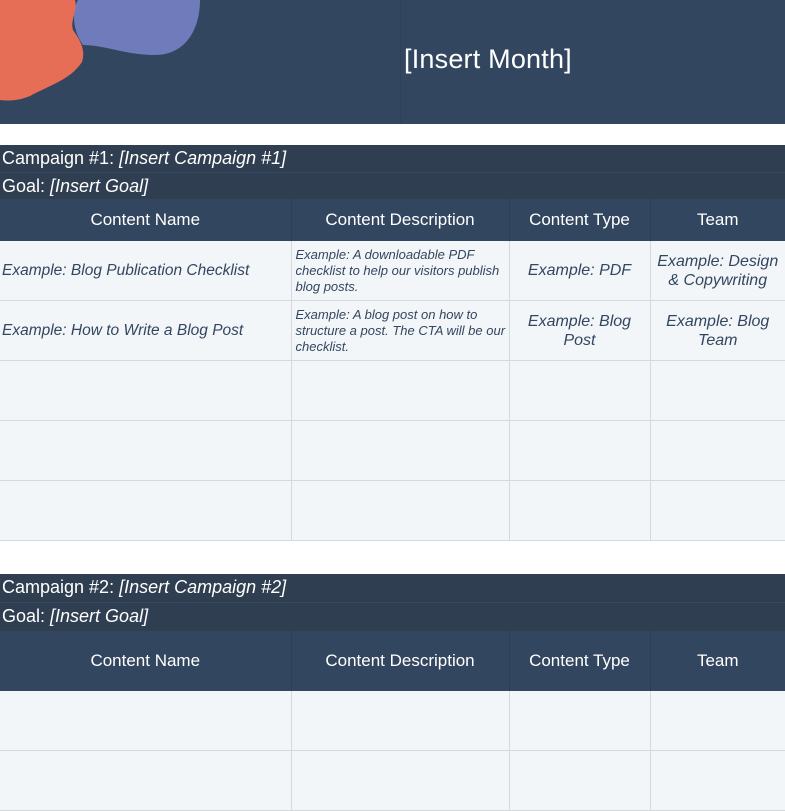 Image resolution: width=785 pixels, height=811 pixels. I want to click on campaign-1-title: Campaign #1: [Insert Campaign #1], so click(392, 158).